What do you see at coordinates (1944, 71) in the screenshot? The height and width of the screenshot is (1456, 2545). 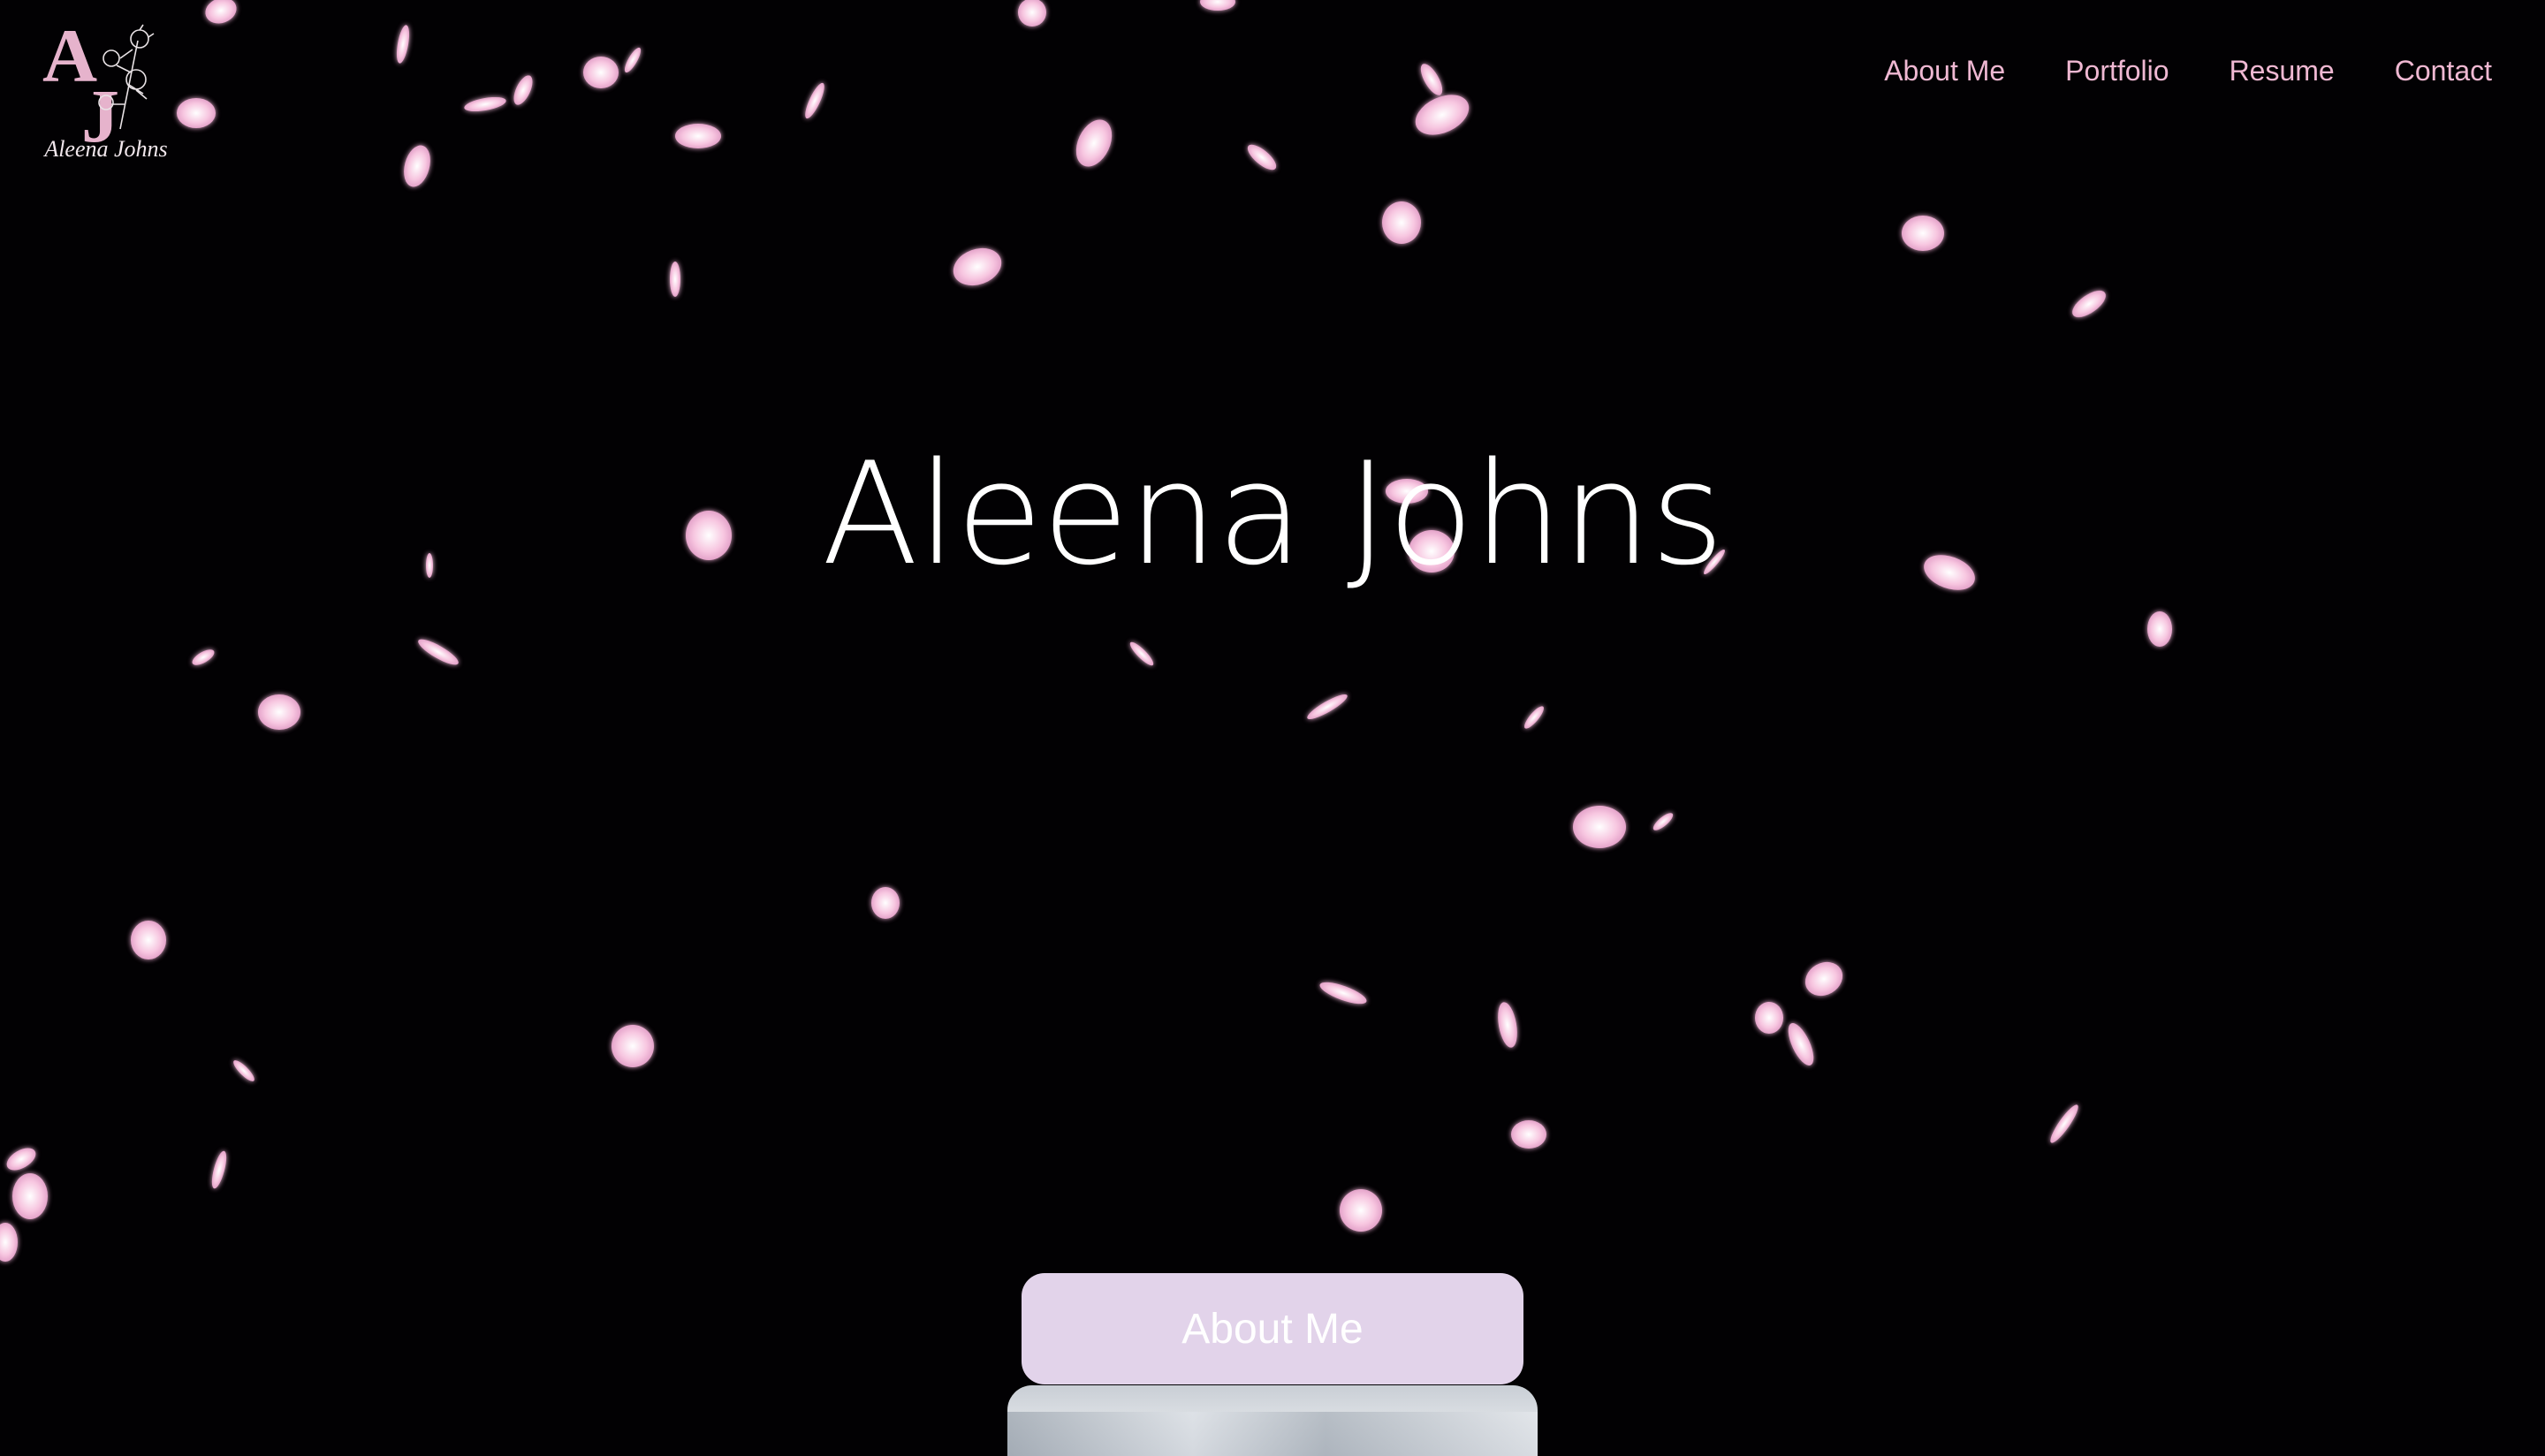 I see `nav-about-me: About Me` at bounding box center [1944, 71].